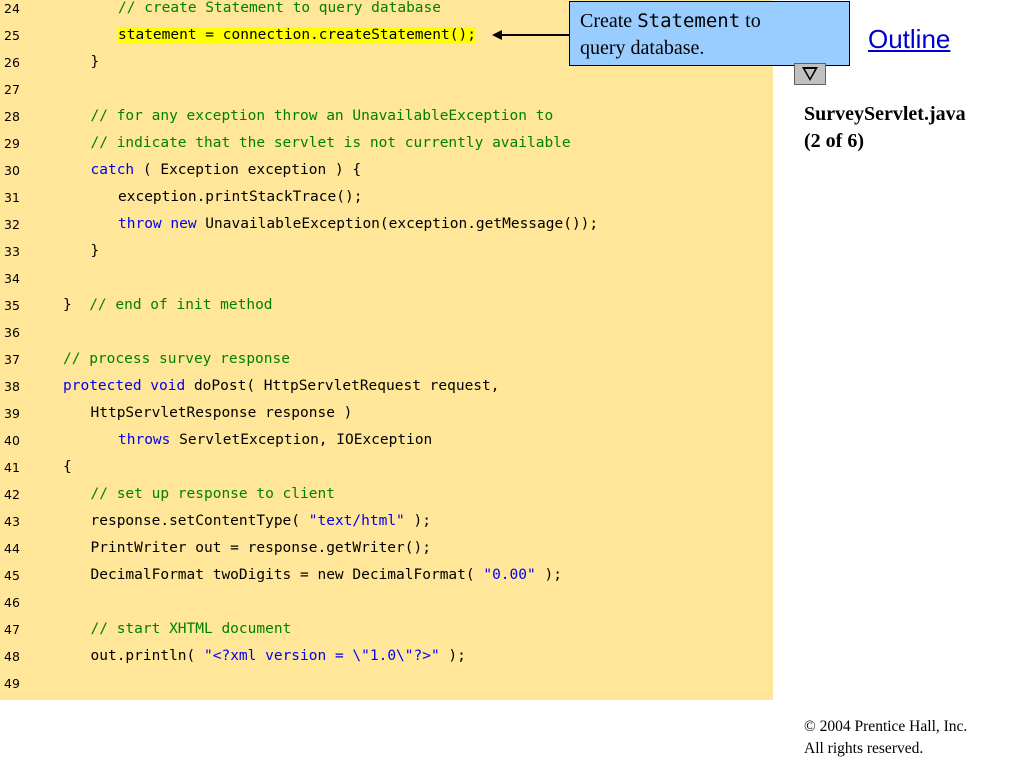 The image size is (1024, 768). Describe the element at coordinates (12, 359) in the screenshot. I see `line-number: 37` at that location.